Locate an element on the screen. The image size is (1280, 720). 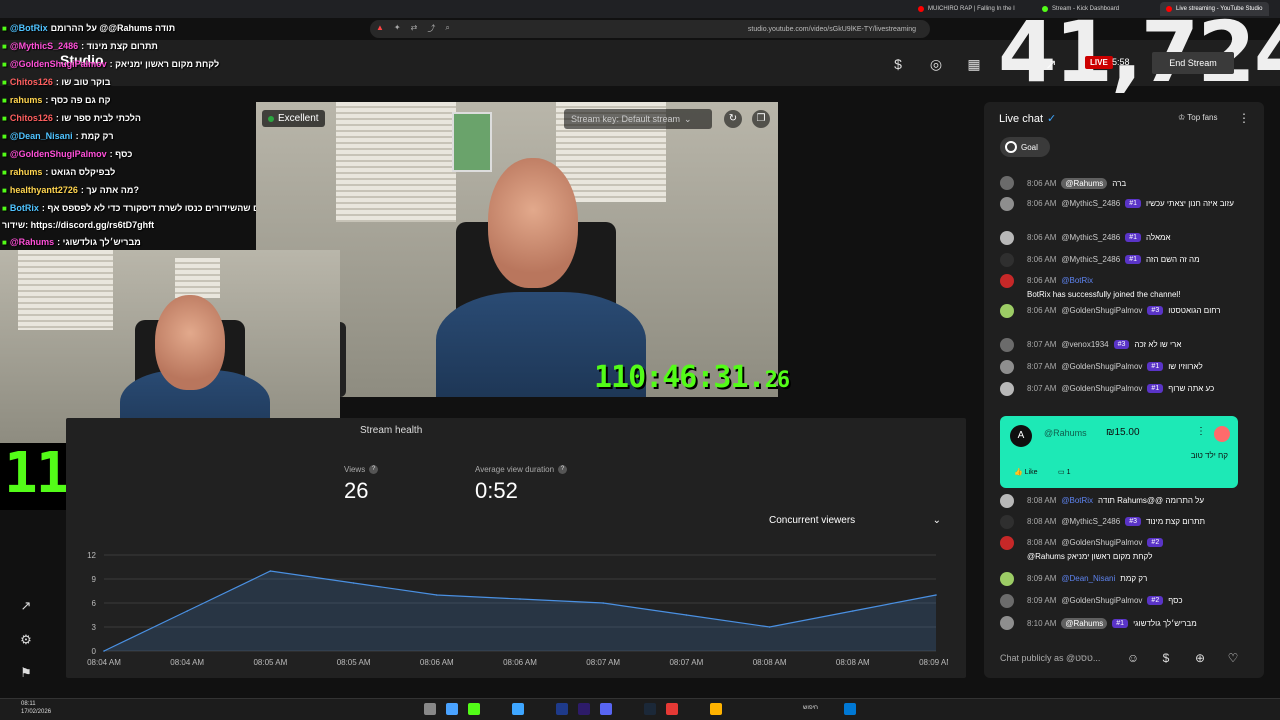
after-effects-icon is located at coordinates (562, 709).